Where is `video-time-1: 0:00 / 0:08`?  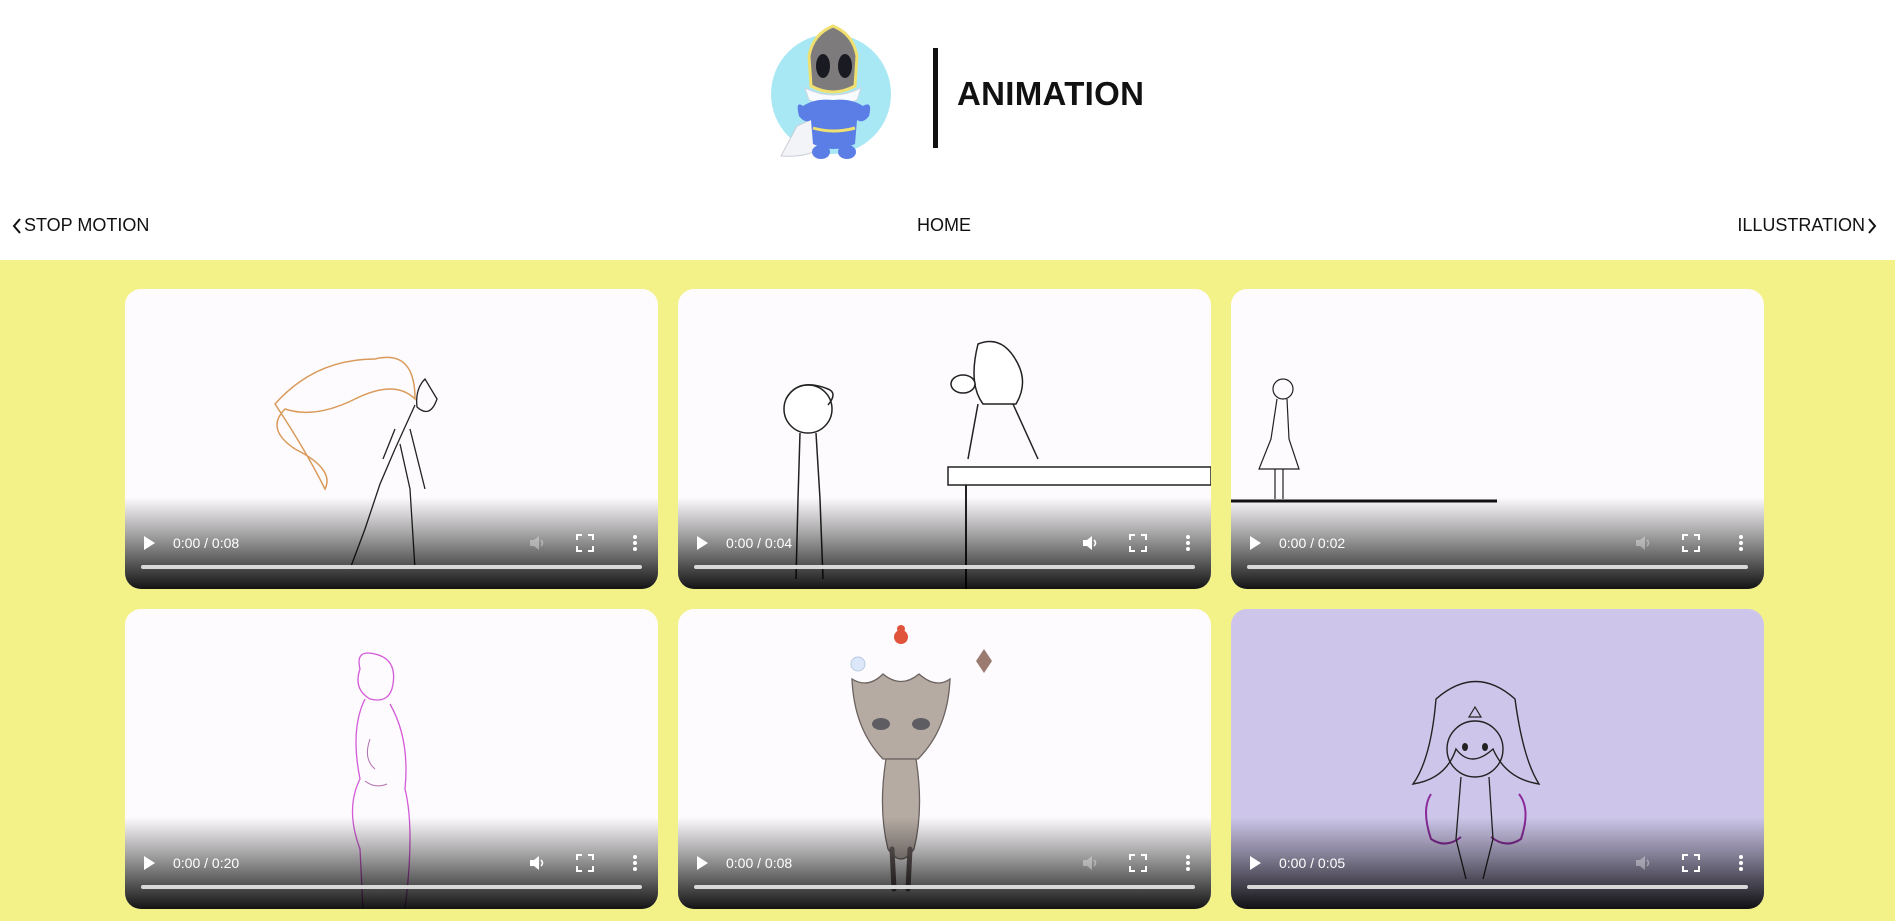
video-time-1: 0:00 / 0:08 is located at coordinates (206, 543).